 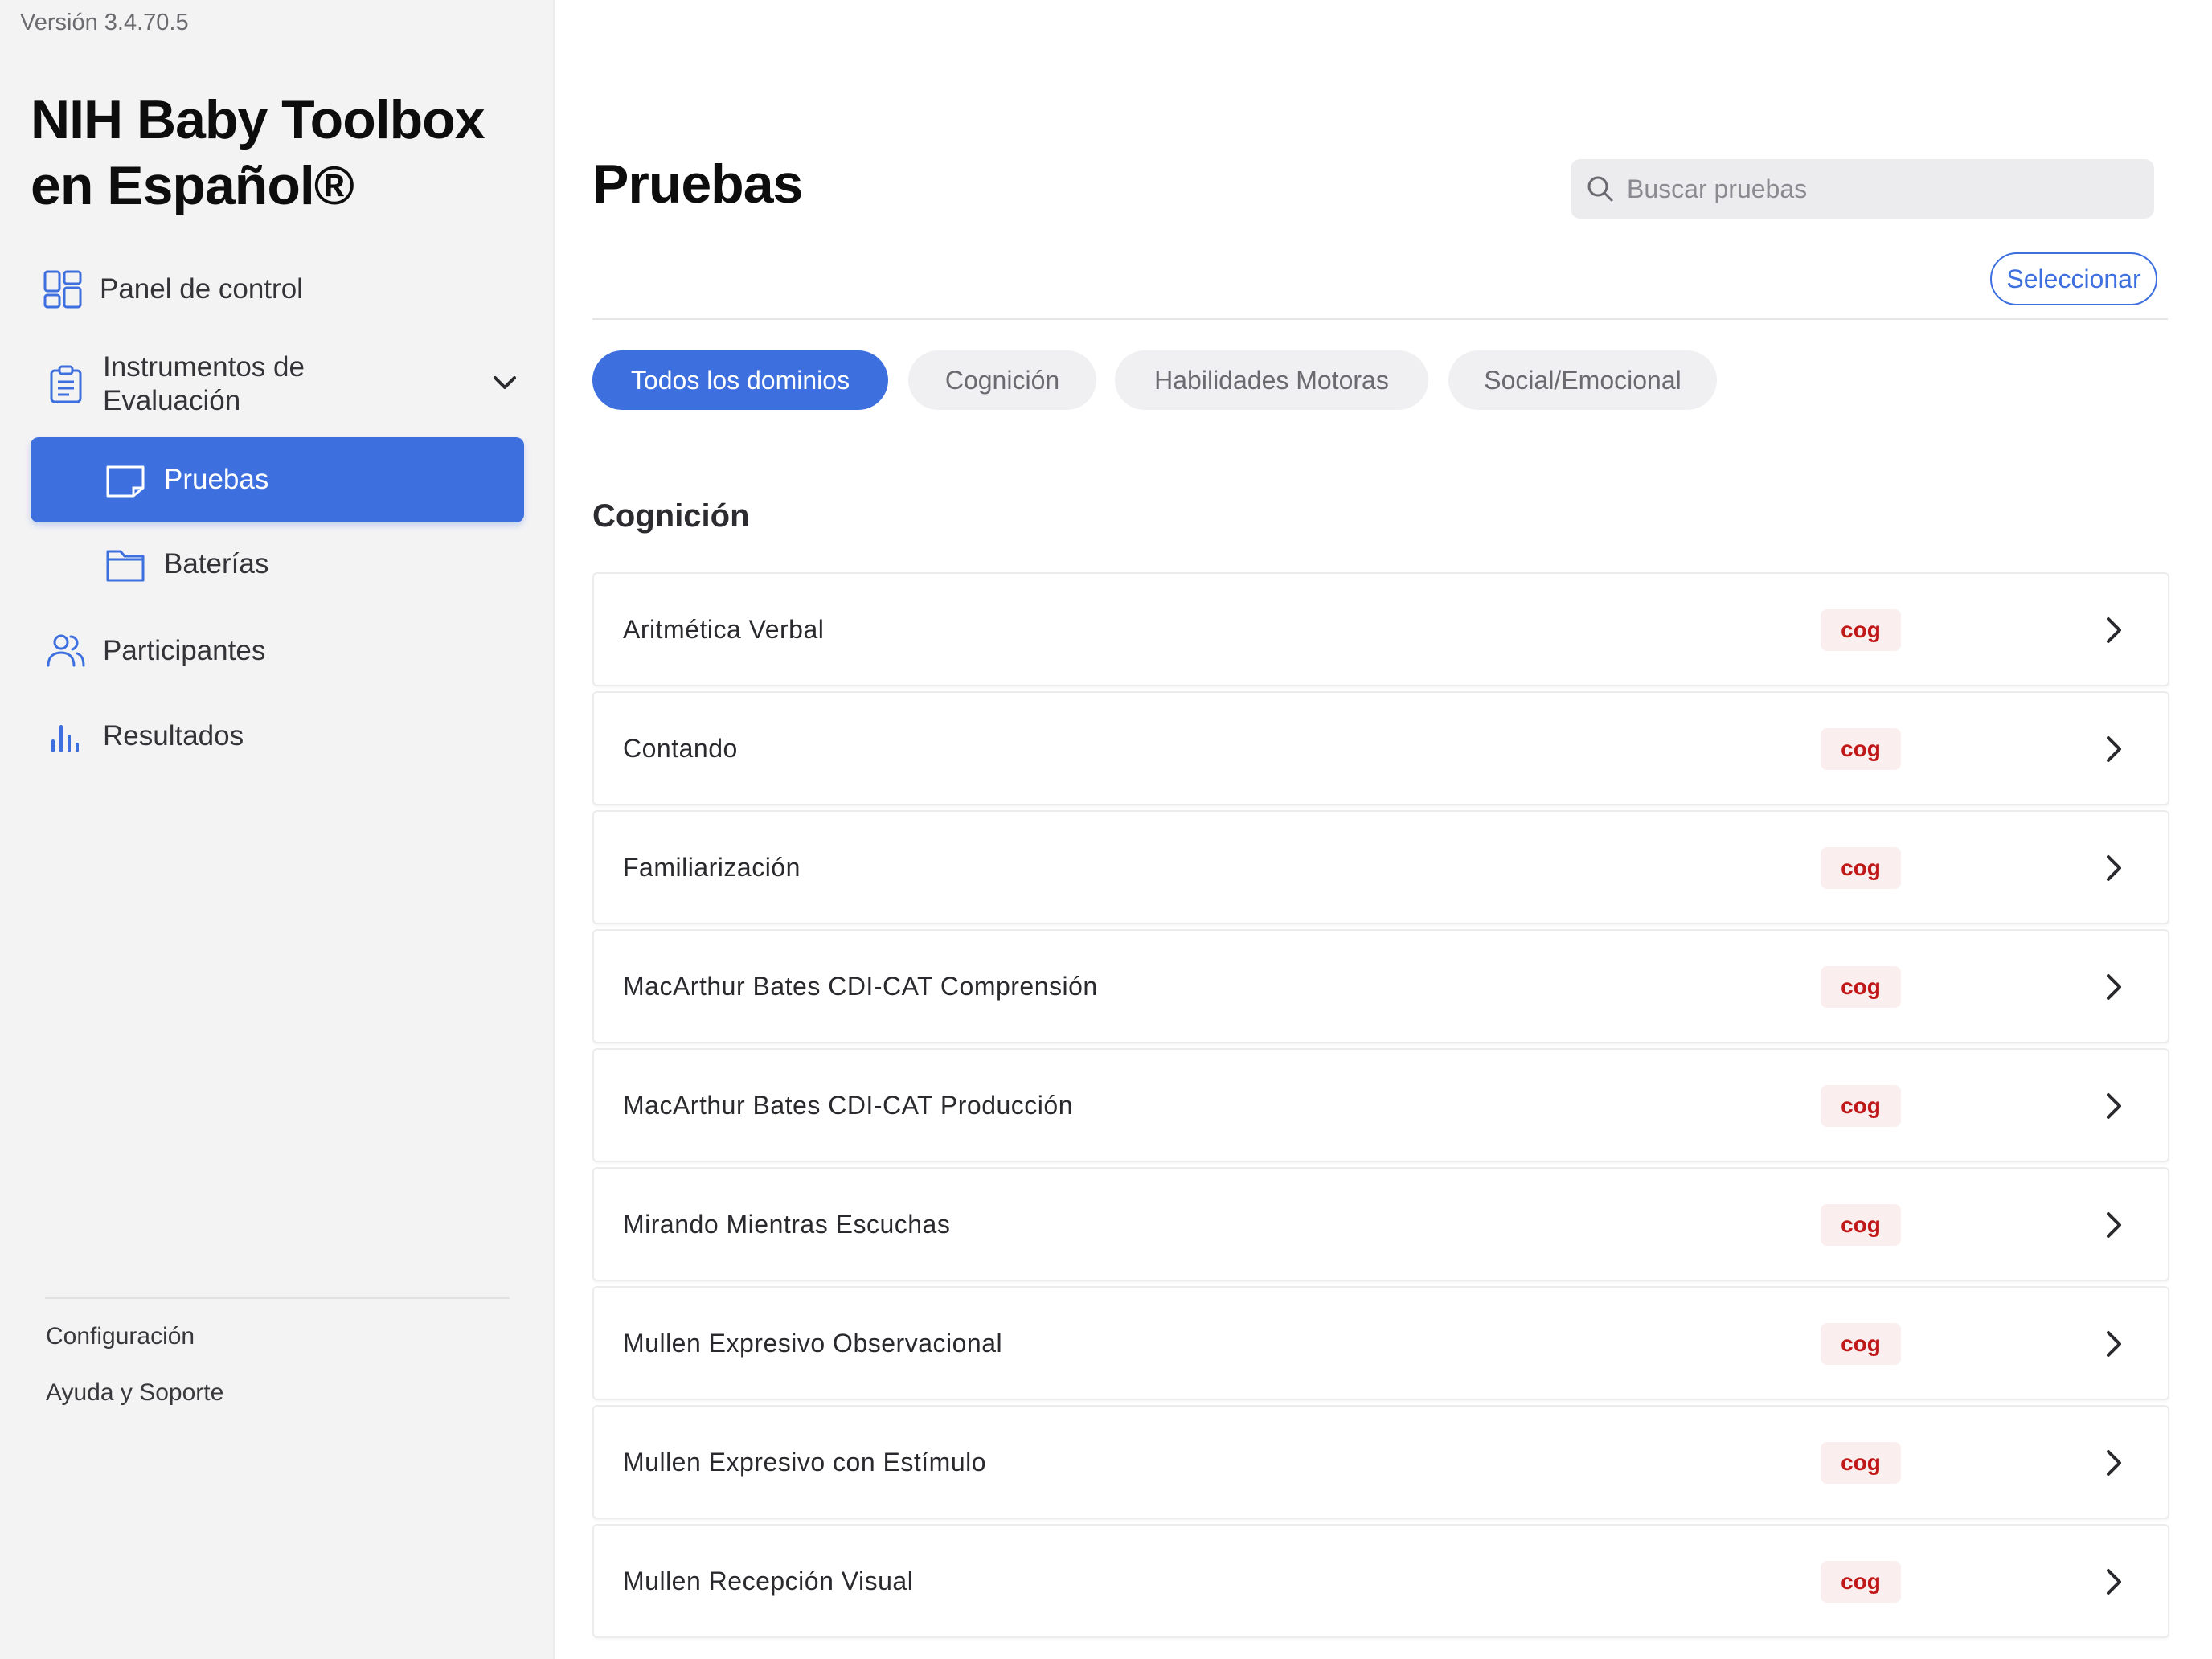 I want to click on help-support-link: Ayuda y Soporte, so click(x=134, y=1393).